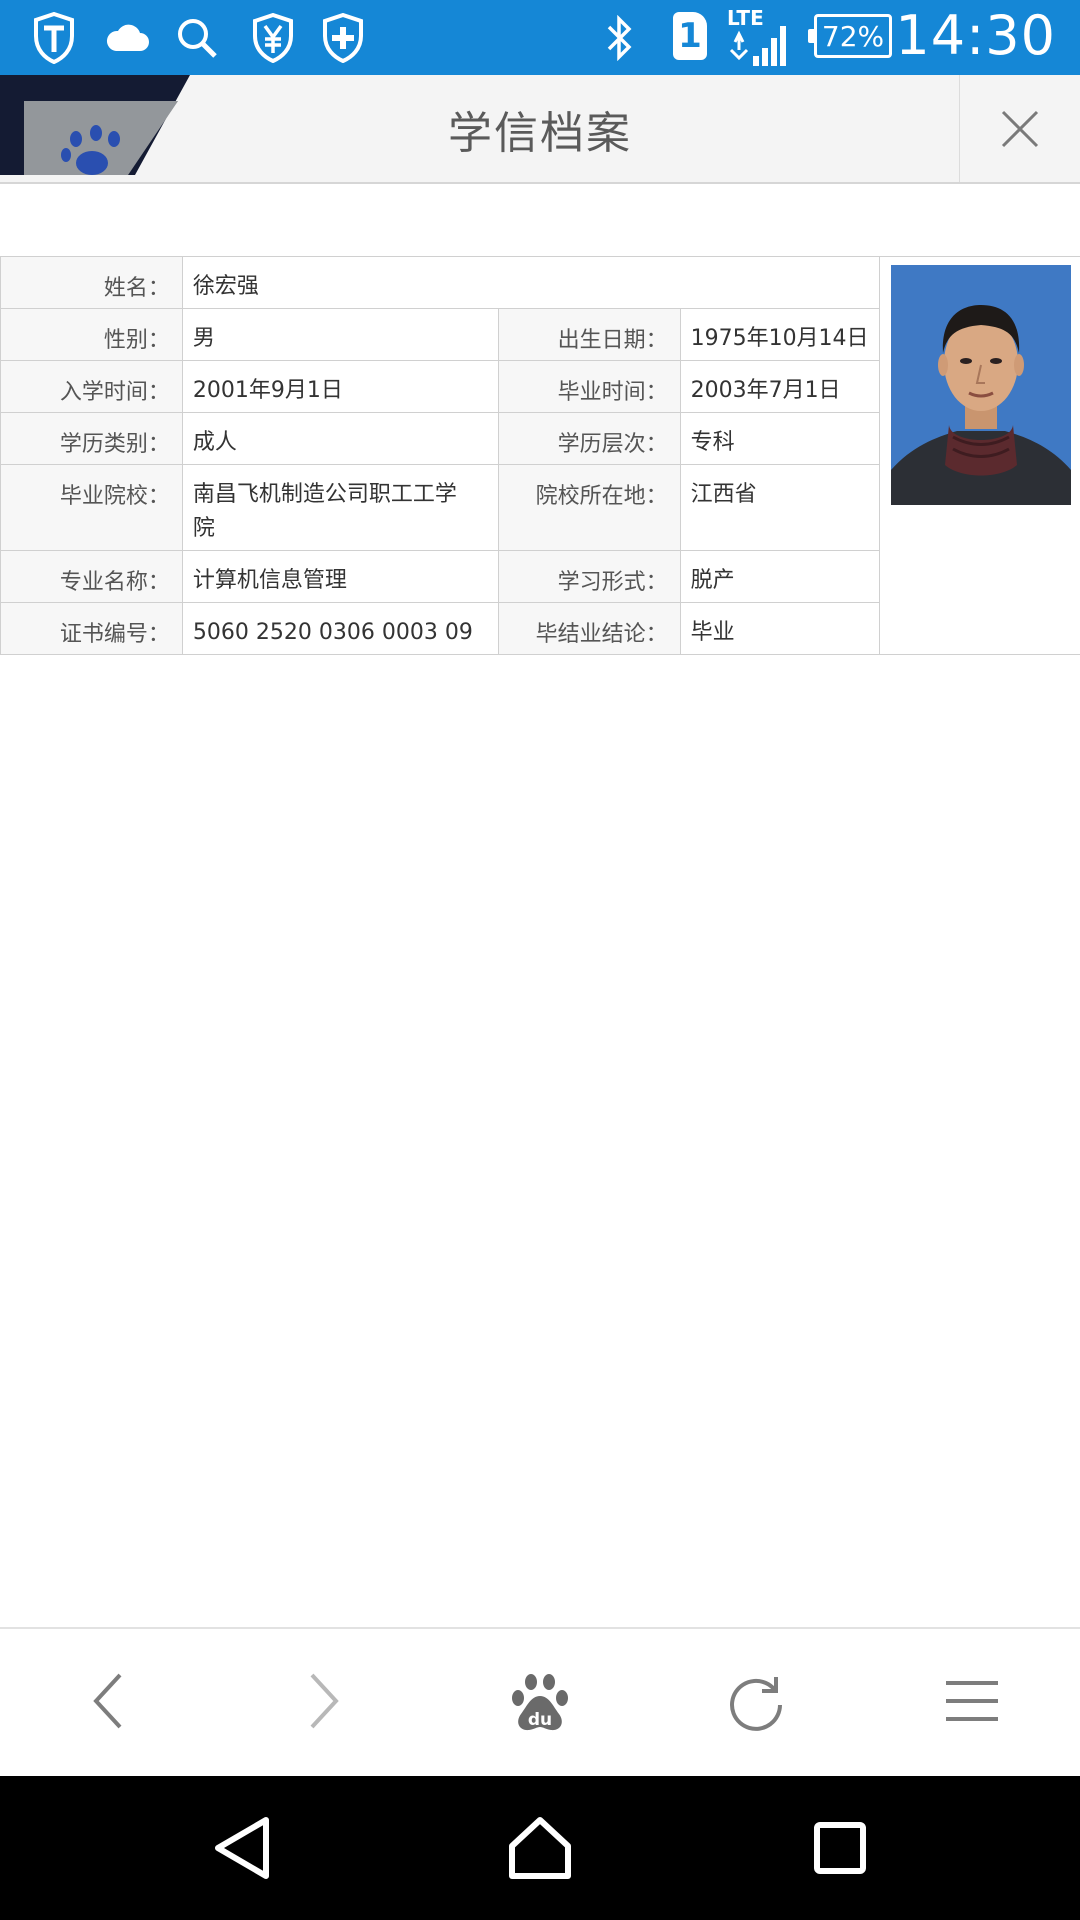  Describe the element at coordinates (780, 438) in the screenshot. I see `edu-level-value: 专科` at that location.